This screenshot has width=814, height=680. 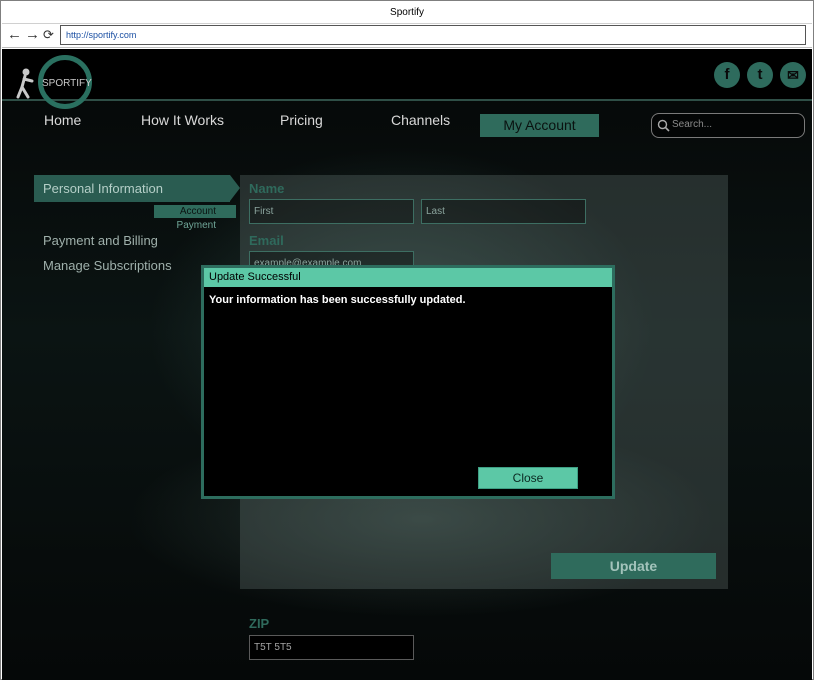 What do you see at coordinates (528, 478) in the screenshot?
I see `close-button: Close` at bounding box center [528, 478].